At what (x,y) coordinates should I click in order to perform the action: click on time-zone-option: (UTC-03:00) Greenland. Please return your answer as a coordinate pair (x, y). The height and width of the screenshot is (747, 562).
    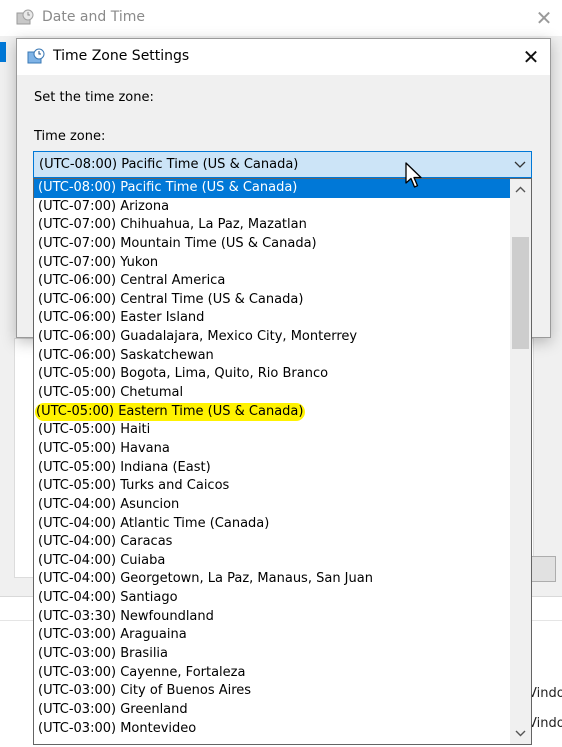
    Looking at the image, I should click on (272, 710).